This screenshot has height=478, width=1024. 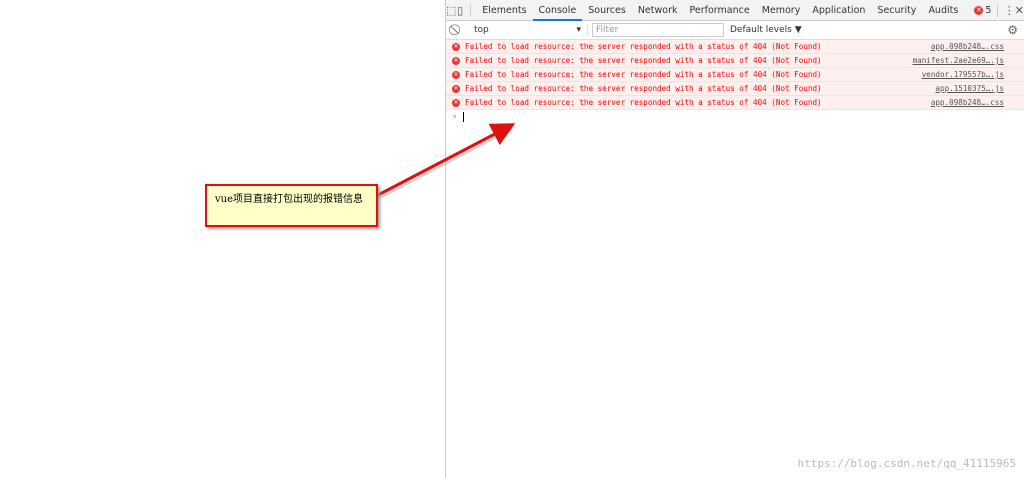 I want to click on watermark: https://blog.csdn.net/qq_41115965, so click(x=906, y=463).